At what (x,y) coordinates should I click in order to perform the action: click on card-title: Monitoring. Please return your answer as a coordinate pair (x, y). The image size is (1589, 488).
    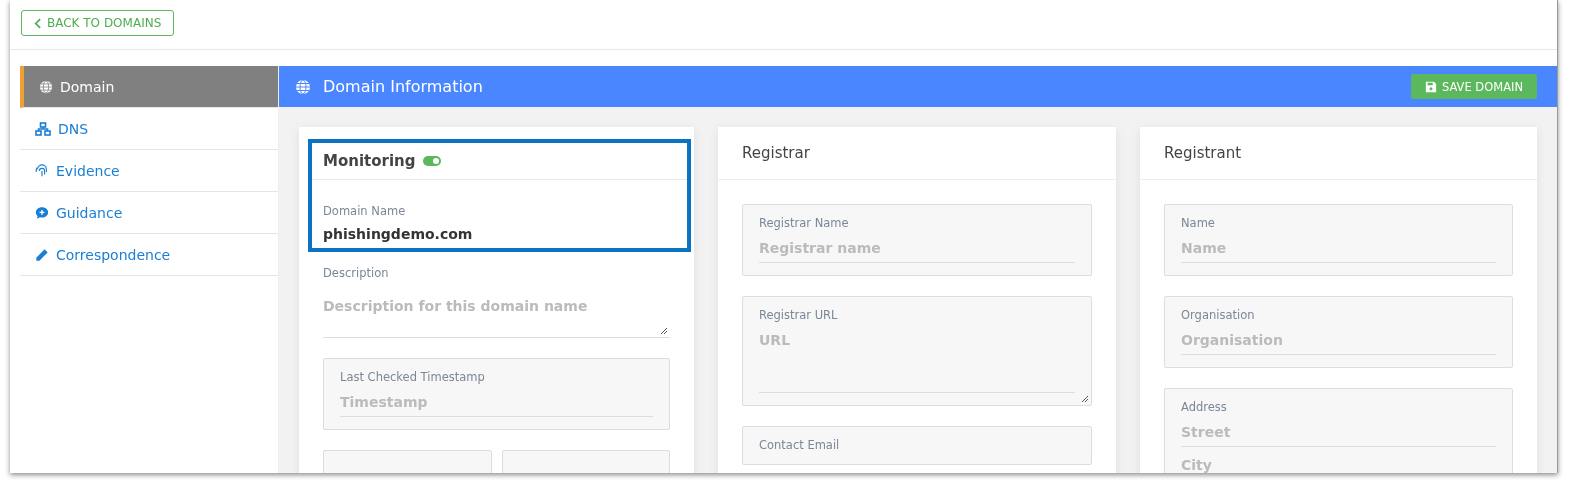
    Looking at the image, I should click on (369, 161).